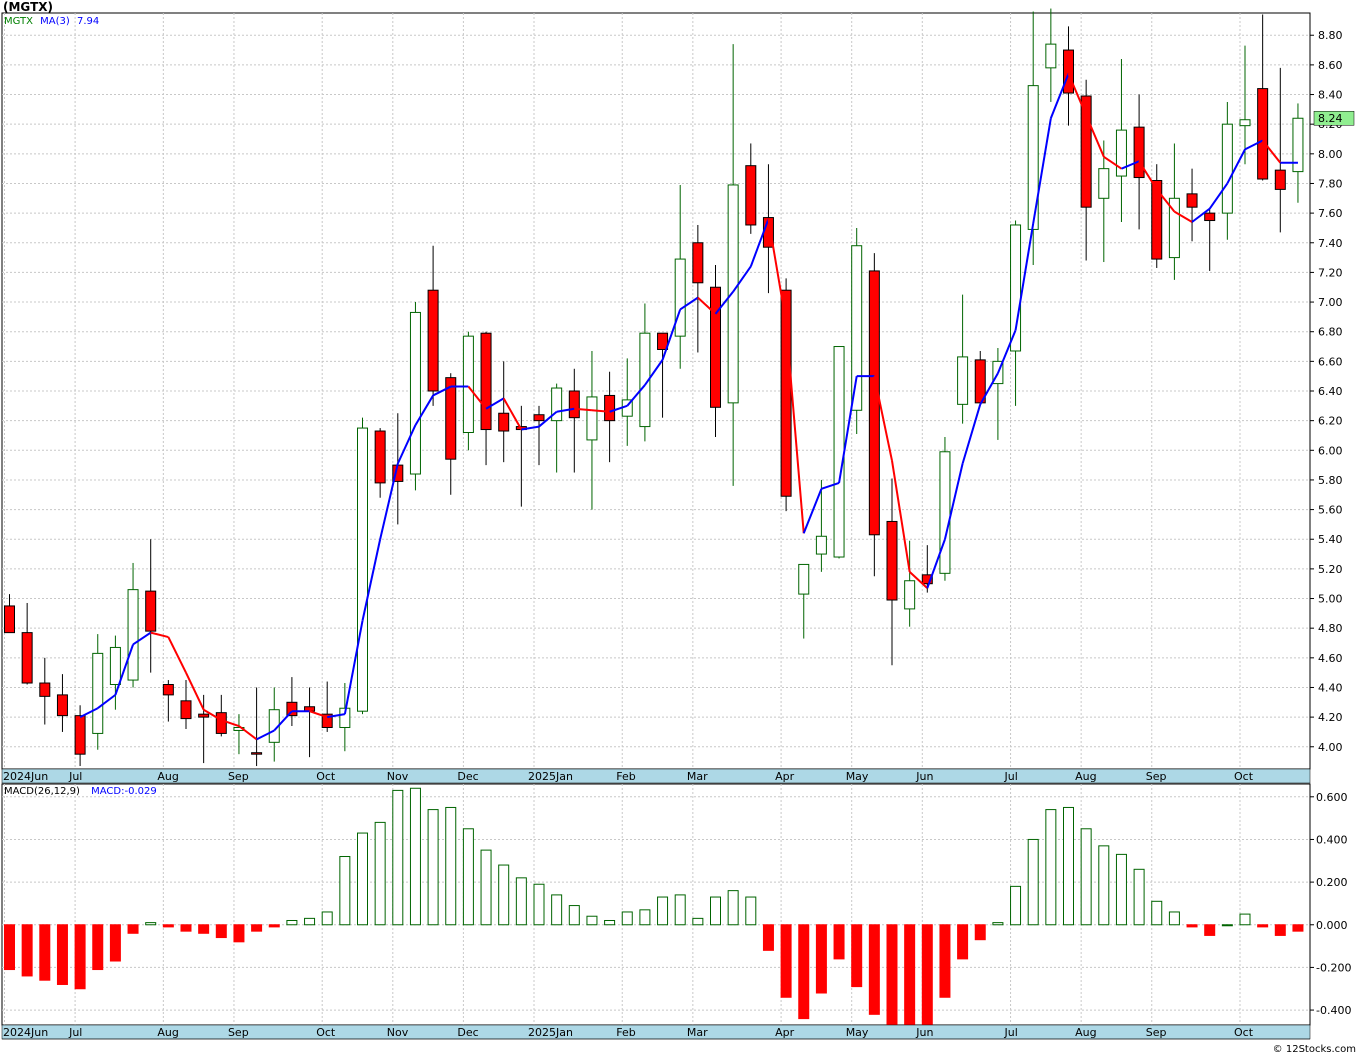 Image resolution: width=1360 pixels, height=1060 pixels. What do you see at coordinates (1330, 391) in the screenshot?
I see `price-ytick-label: 6.40` at bounding box center [1330, 391].